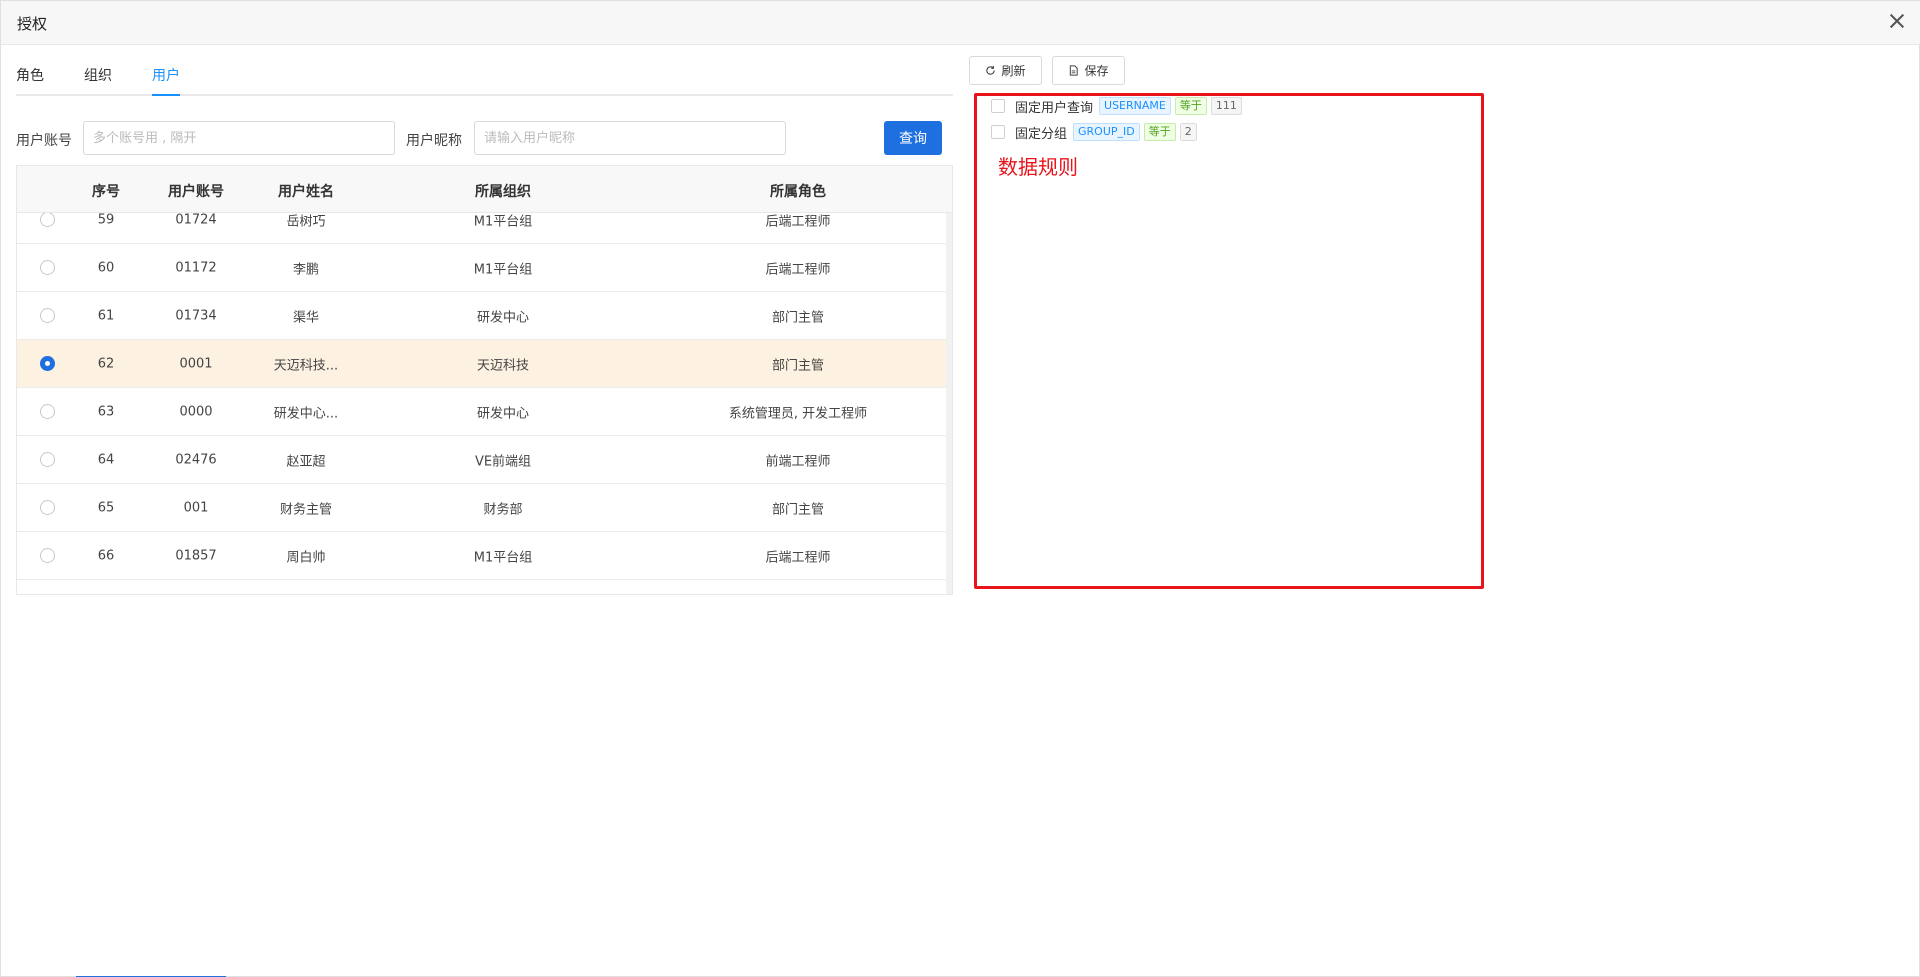 This screenshot has height=977, width=1920. Describe the element at coordinates (196, 192) in the screenshot. I see `column-header-account: 用户账号` at that location.